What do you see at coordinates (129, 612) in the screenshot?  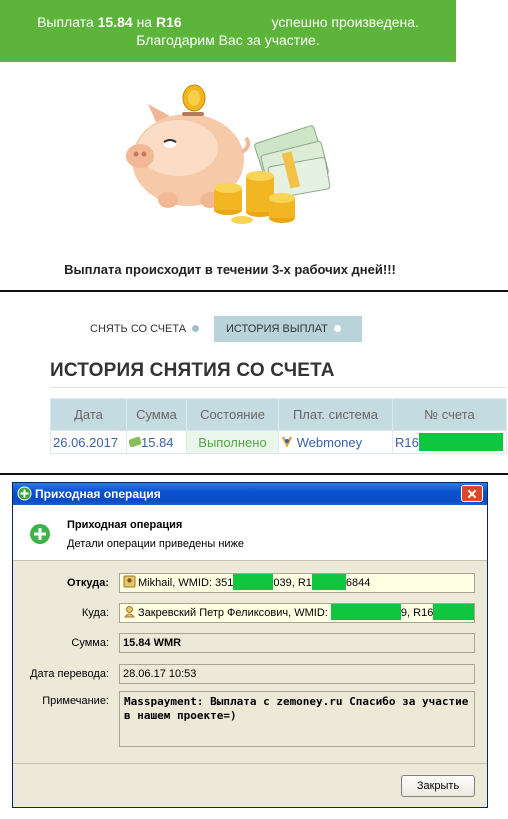 I see `person-icon` at bounding box center [129, 612].